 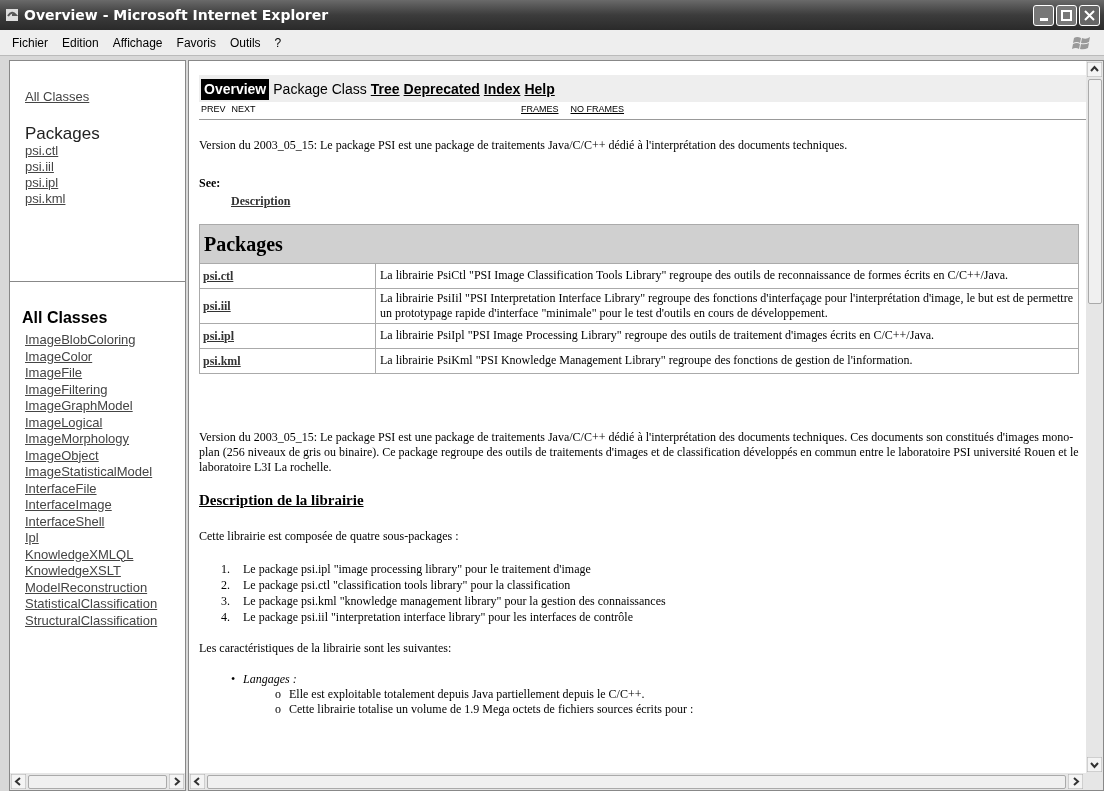 What do you see at coordinates (30, 42) in the screenshot?
I see `menu-item: Fichier` at bounding box center [30, 42].